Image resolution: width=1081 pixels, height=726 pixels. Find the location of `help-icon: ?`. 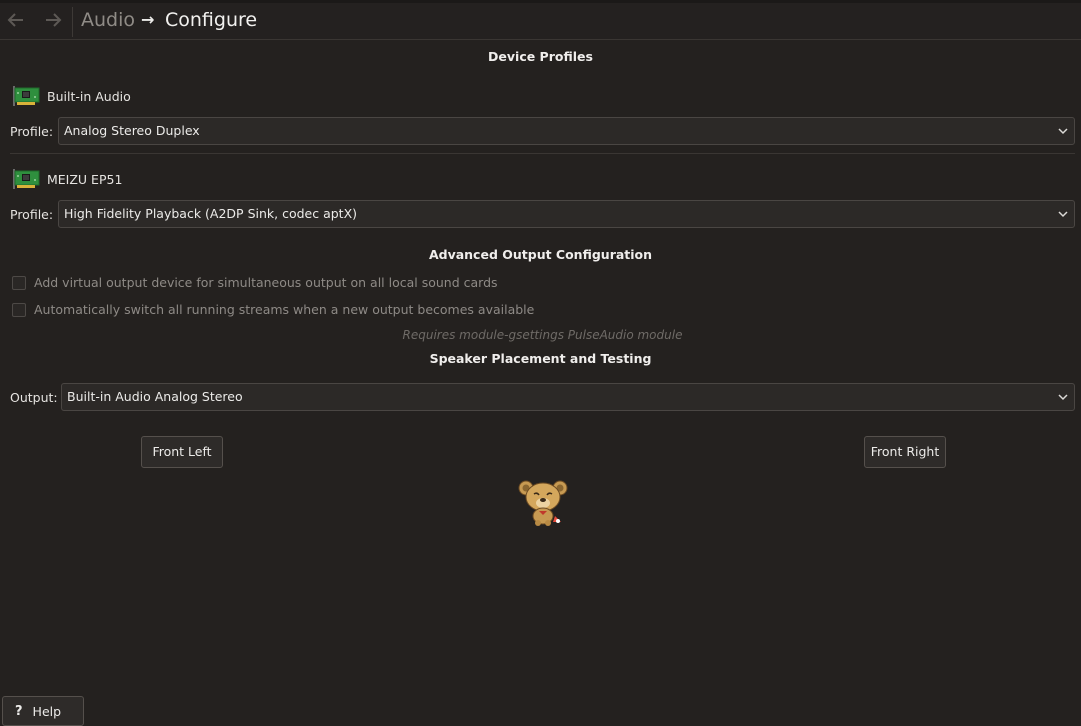

help-icon: ? is located at coordinates (19, 711).